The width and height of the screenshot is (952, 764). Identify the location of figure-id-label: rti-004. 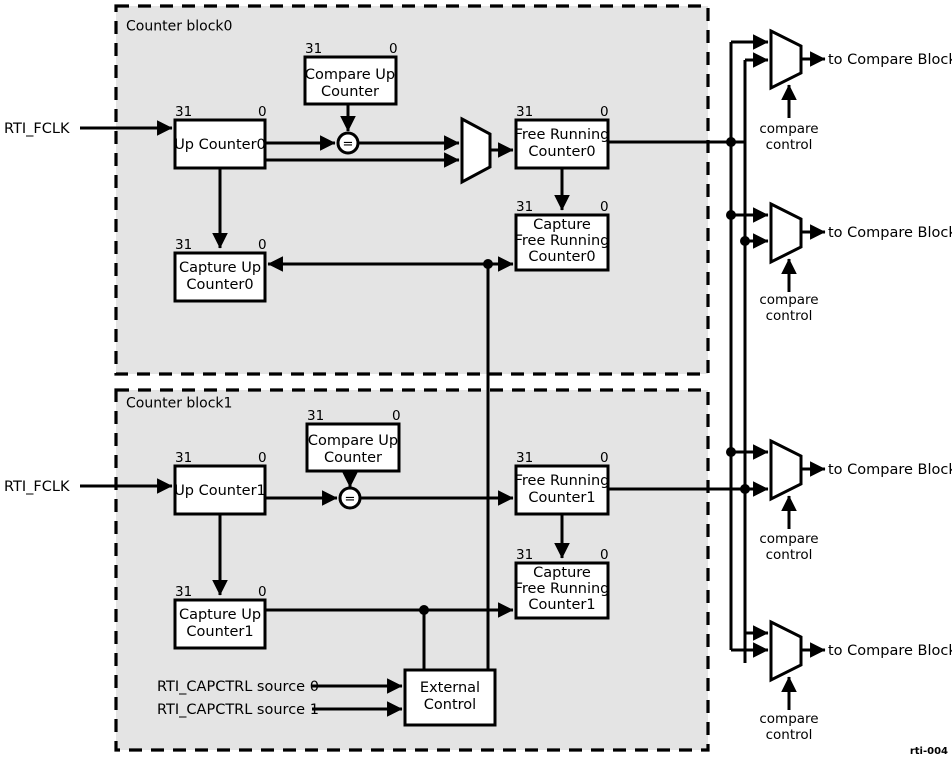
(929, 751).